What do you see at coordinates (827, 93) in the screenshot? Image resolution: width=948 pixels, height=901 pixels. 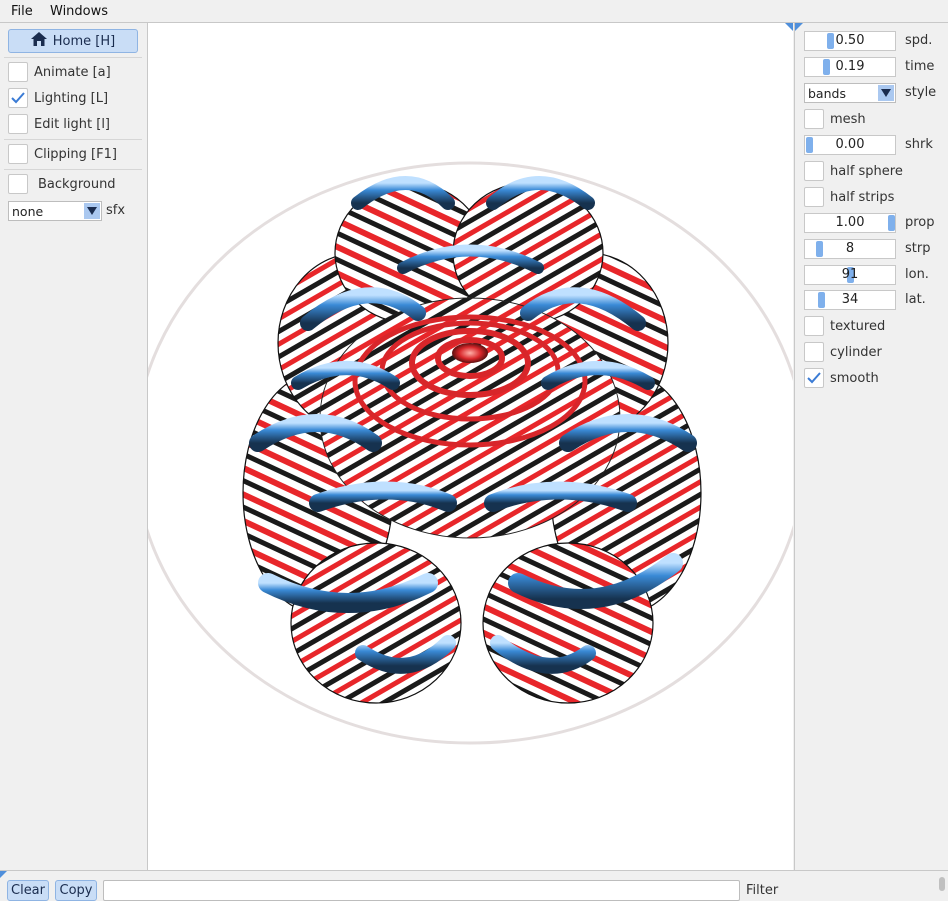 I see `style-select-value: bands` at bounding box center [827, 93].